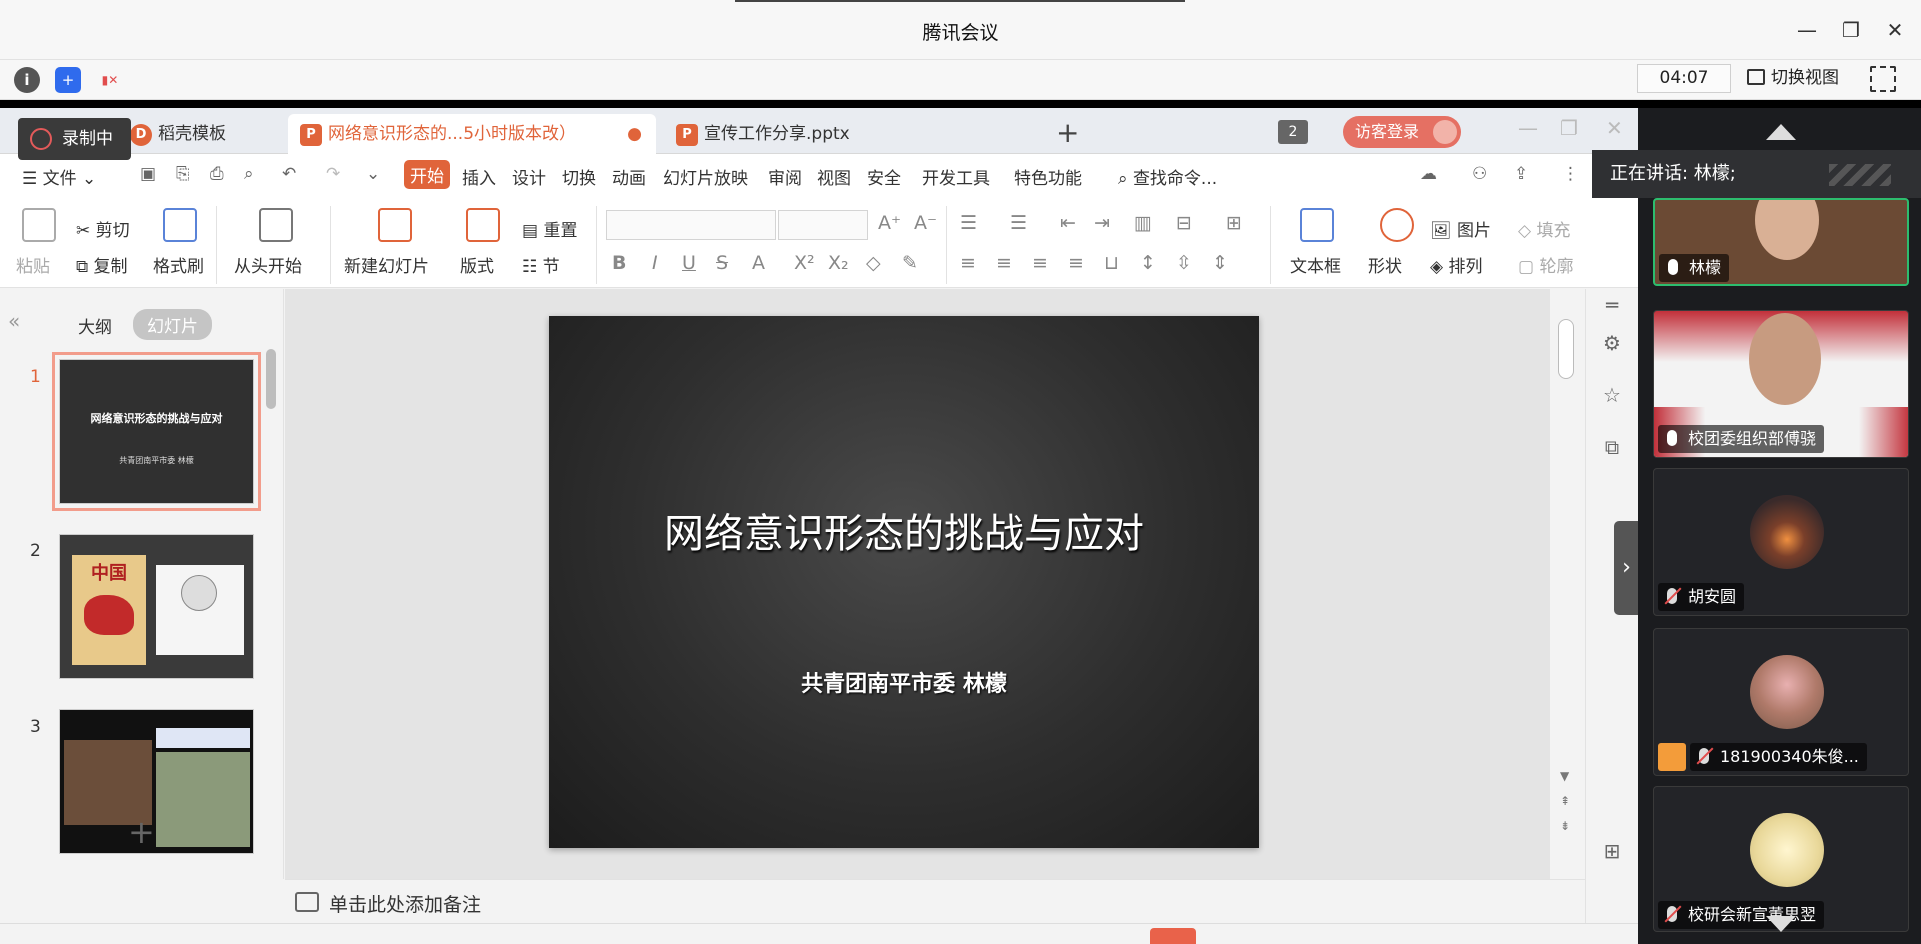 The image size is (1921, 944). I want to click on tab-ideology-pptx: P 网络意识形态的...5小时版本改） ●, so click(472, 134).